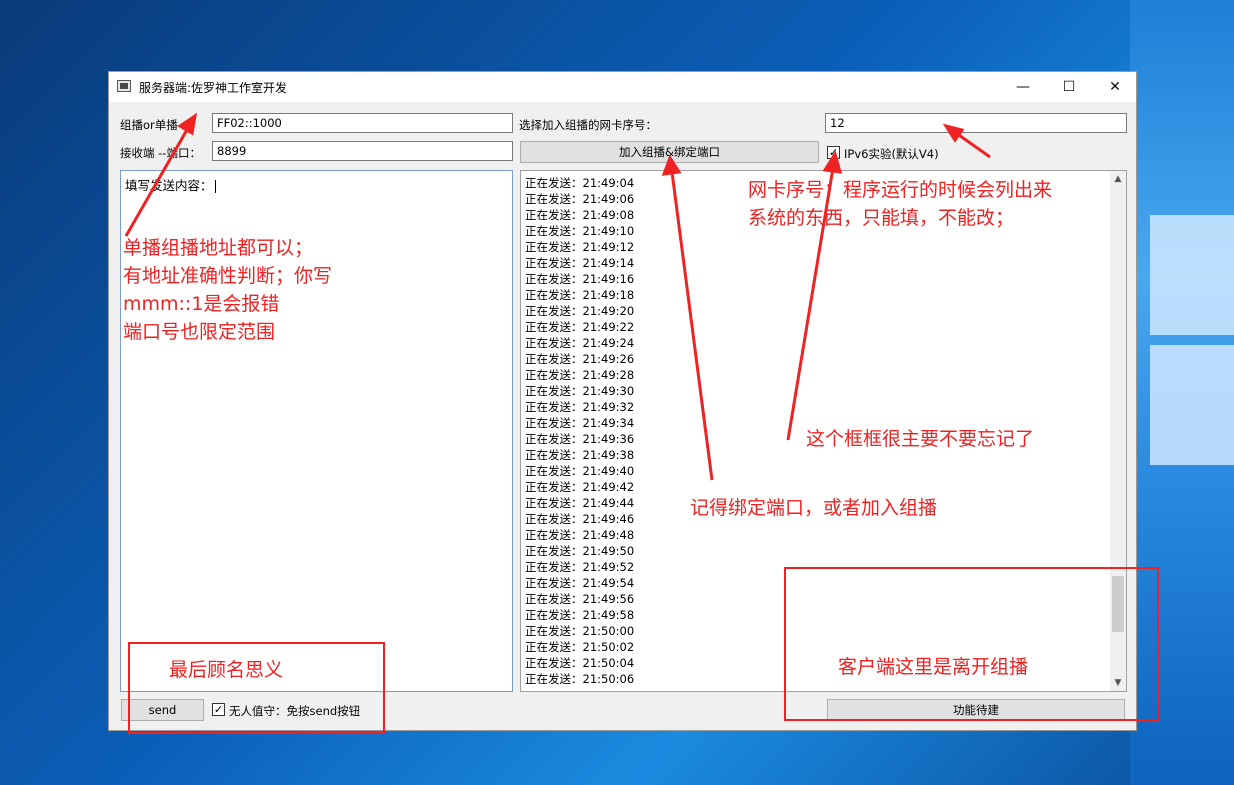 The width and height of the screenshot is (1234, 785). I want to click on log-line: 正在发送：21:49:28, so click(580, 375).